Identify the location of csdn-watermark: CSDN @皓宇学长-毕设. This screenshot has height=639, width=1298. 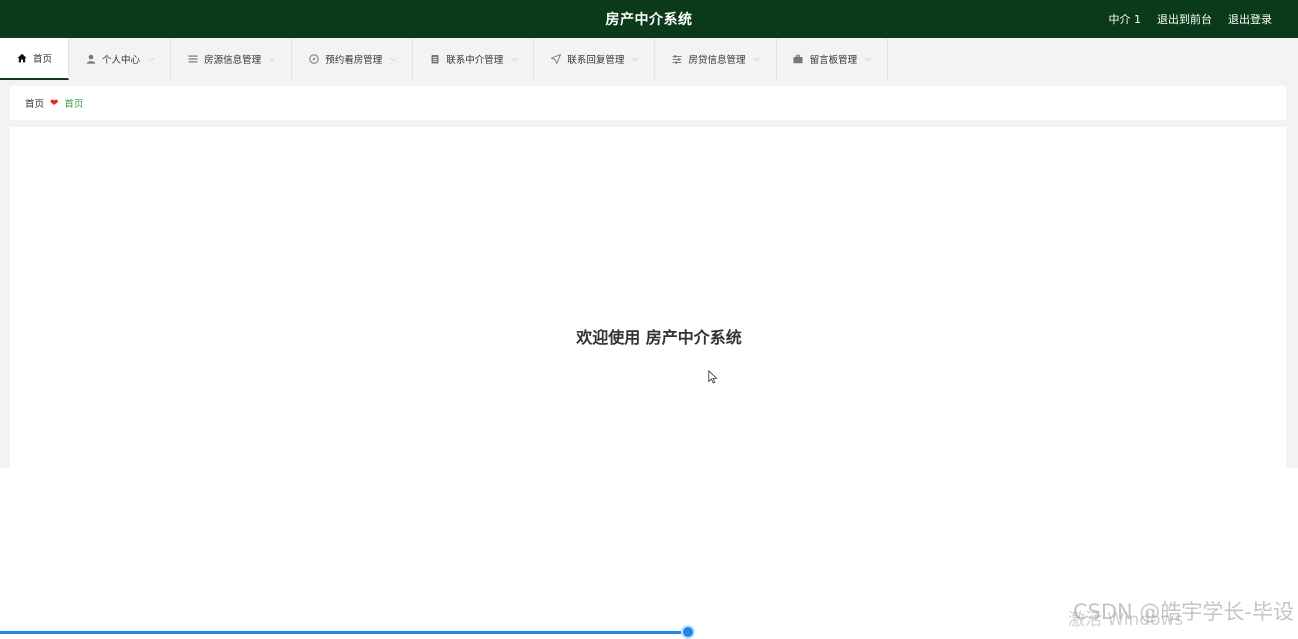
(1183, 612).